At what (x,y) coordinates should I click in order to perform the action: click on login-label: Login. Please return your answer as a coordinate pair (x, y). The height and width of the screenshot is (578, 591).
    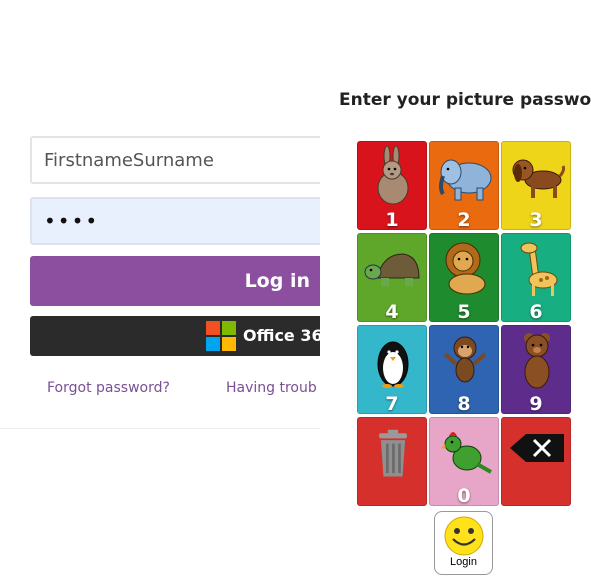
    Looking at the image, I should click on (463, 562).